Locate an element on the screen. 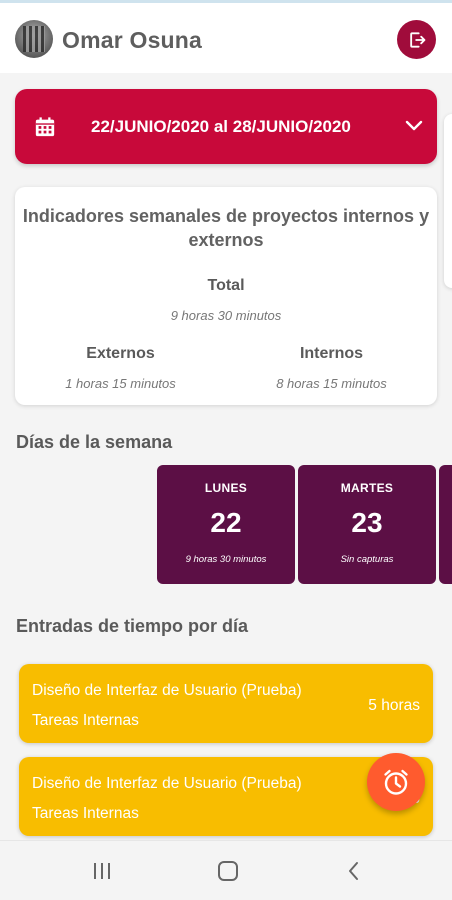 Image resolution: width=452 pixels, height=900 pixels. recents-icon is located at coordinates (102, 871).